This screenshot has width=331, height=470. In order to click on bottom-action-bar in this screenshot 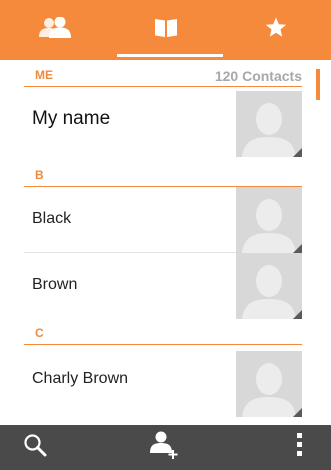, I will do `click(165, 447)`.